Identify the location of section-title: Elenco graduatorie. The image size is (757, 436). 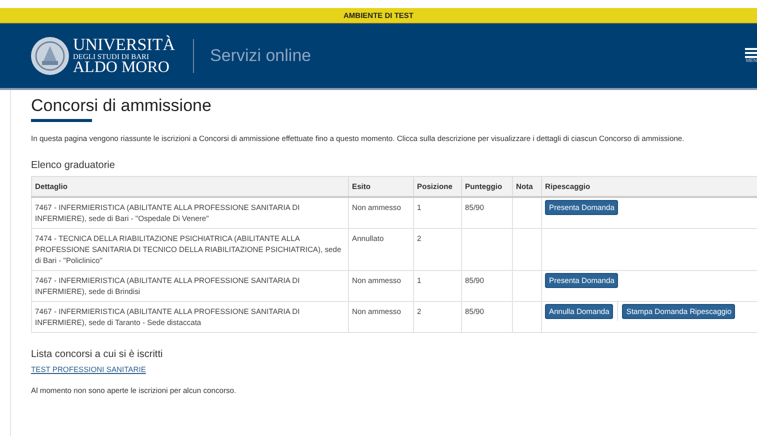
(73, 165).